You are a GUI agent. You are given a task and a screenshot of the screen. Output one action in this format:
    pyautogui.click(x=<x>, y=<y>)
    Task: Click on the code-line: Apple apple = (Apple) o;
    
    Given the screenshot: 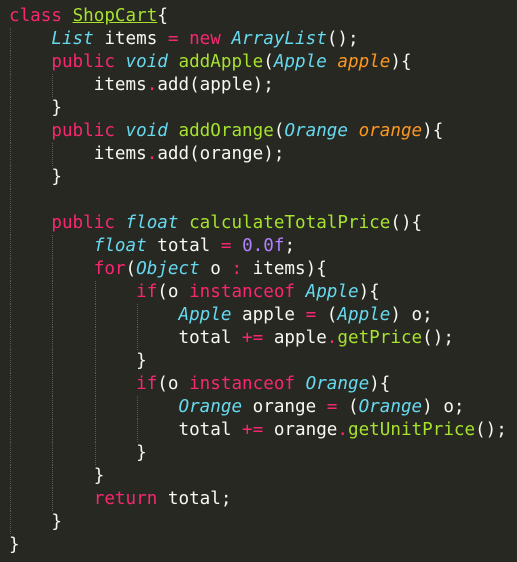 What is the action you would take?
    pyautogui.click(x=258, y=315)
    